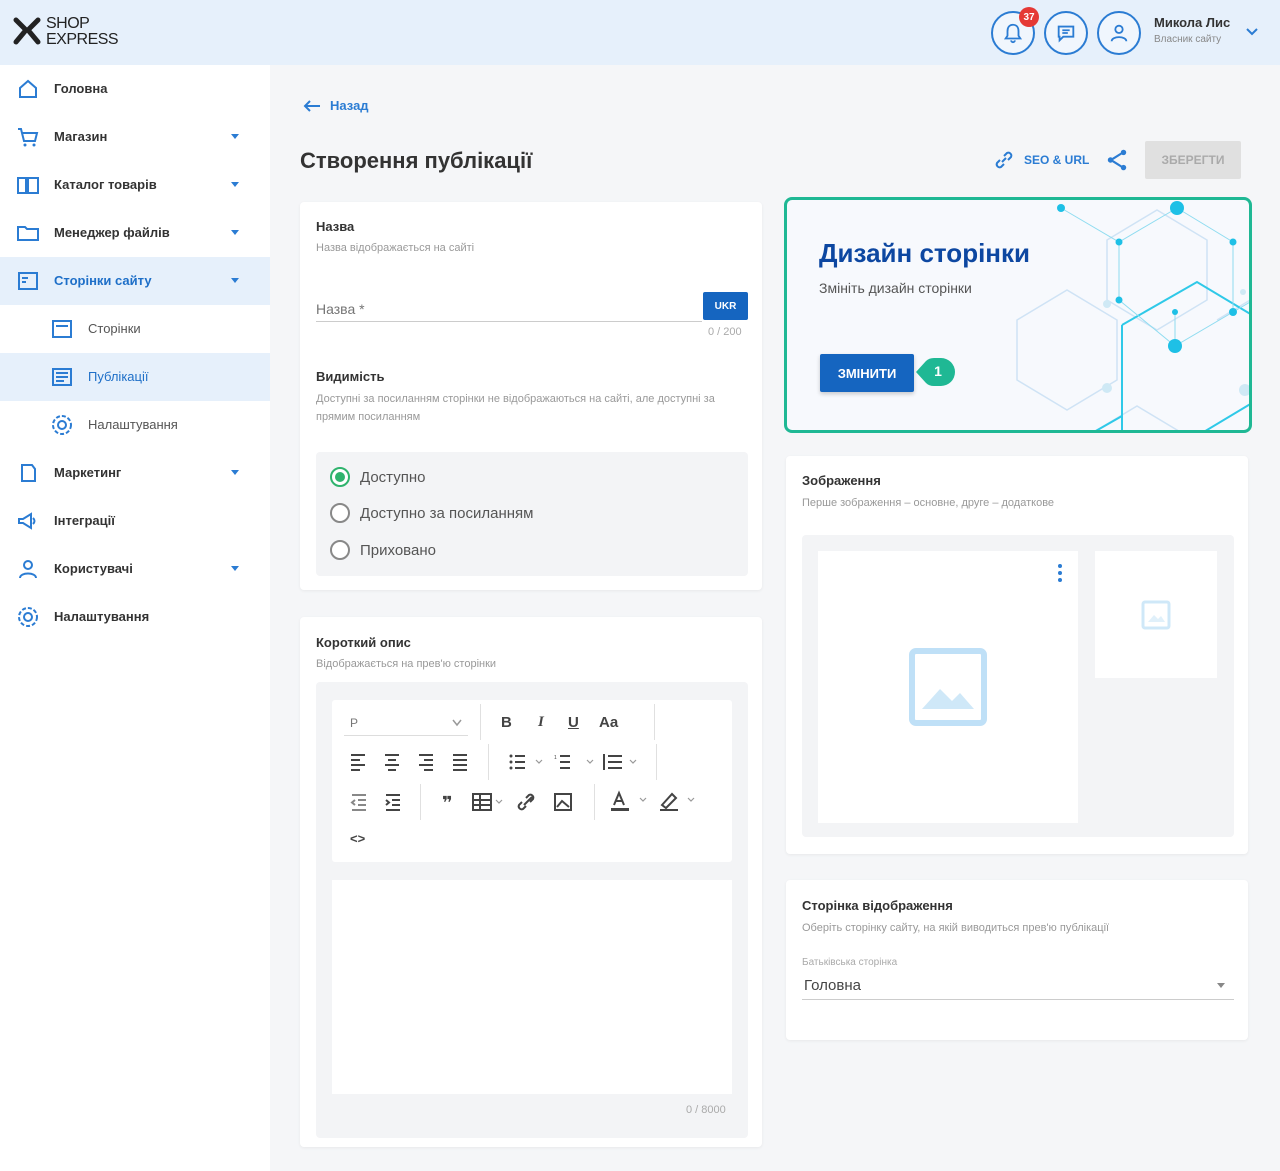 This screenshot has width=1280, height=1171. I want to click on short-desc-subtitle: Відображається на прев'ю сторінки, so click(406, 664).